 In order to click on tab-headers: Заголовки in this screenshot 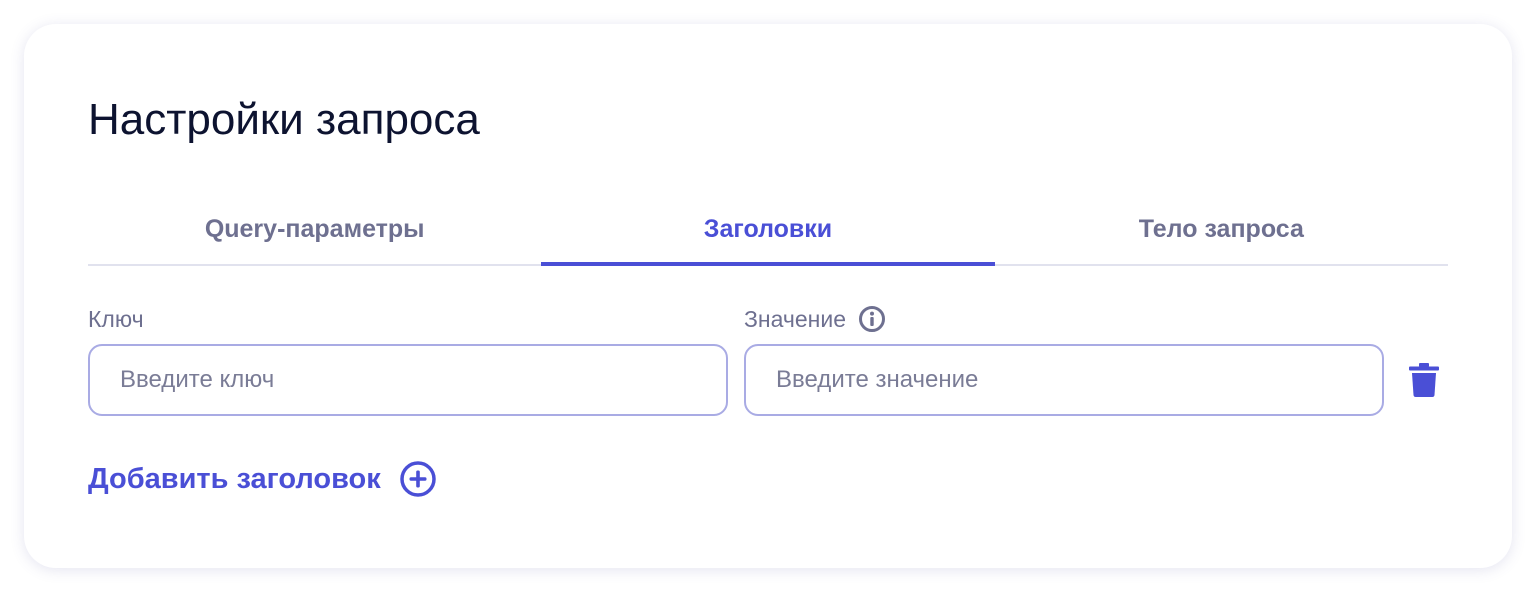, I will do `click(768, 235)`.